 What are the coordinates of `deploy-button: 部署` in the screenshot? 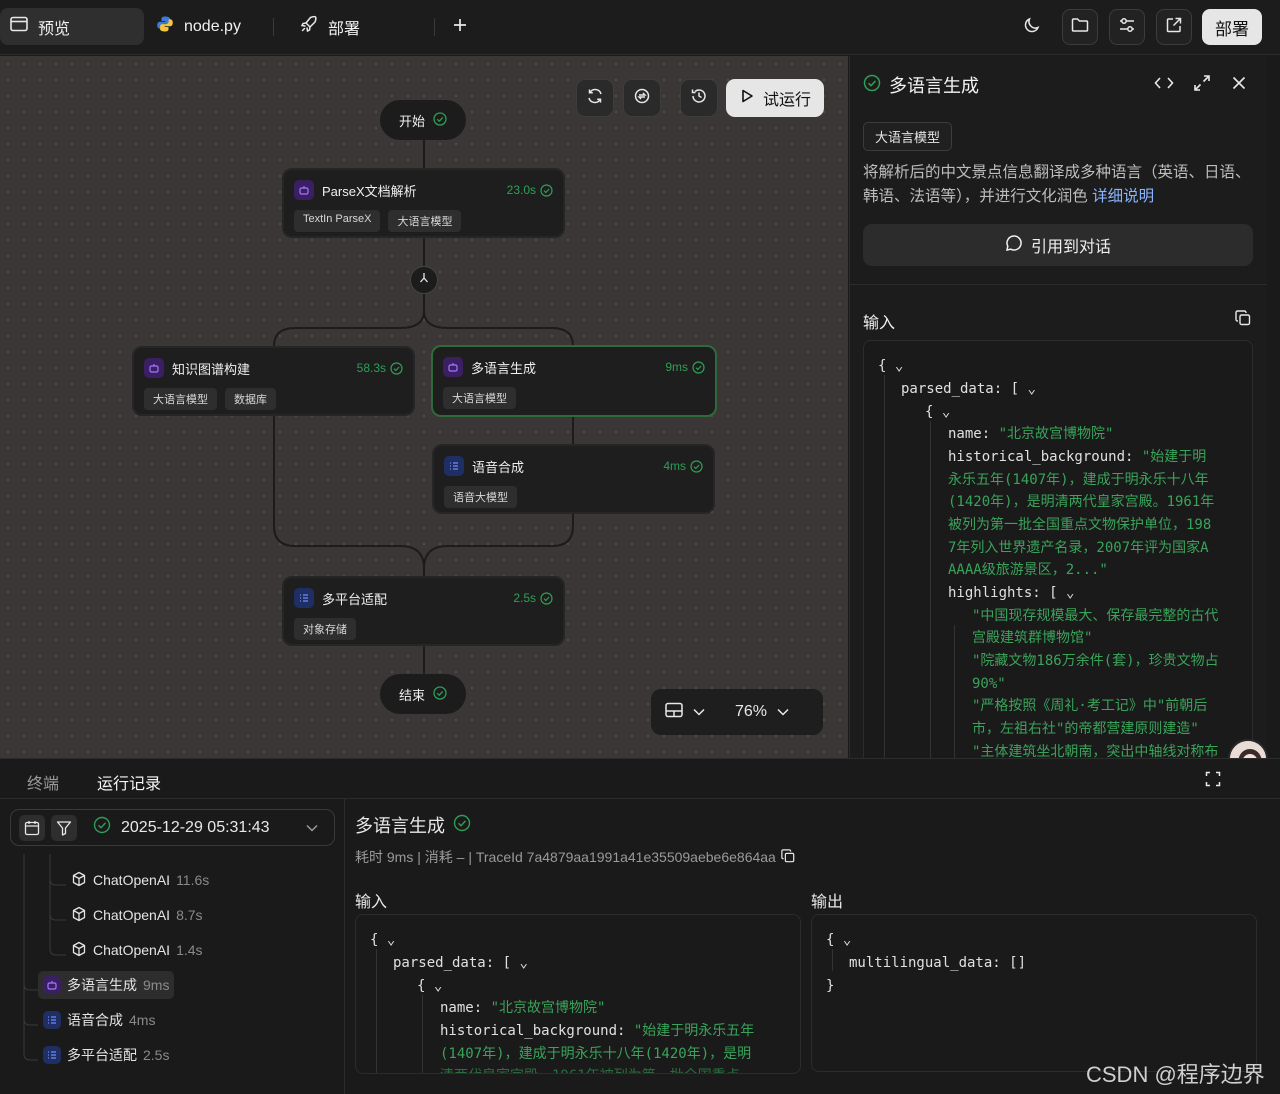 It's located at (1232, 27).